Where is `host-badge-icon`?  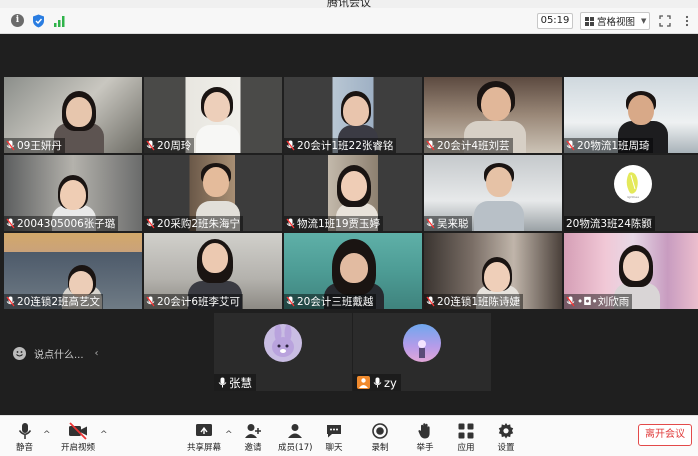 host-badge-icon is located at coordinates (363, 382).